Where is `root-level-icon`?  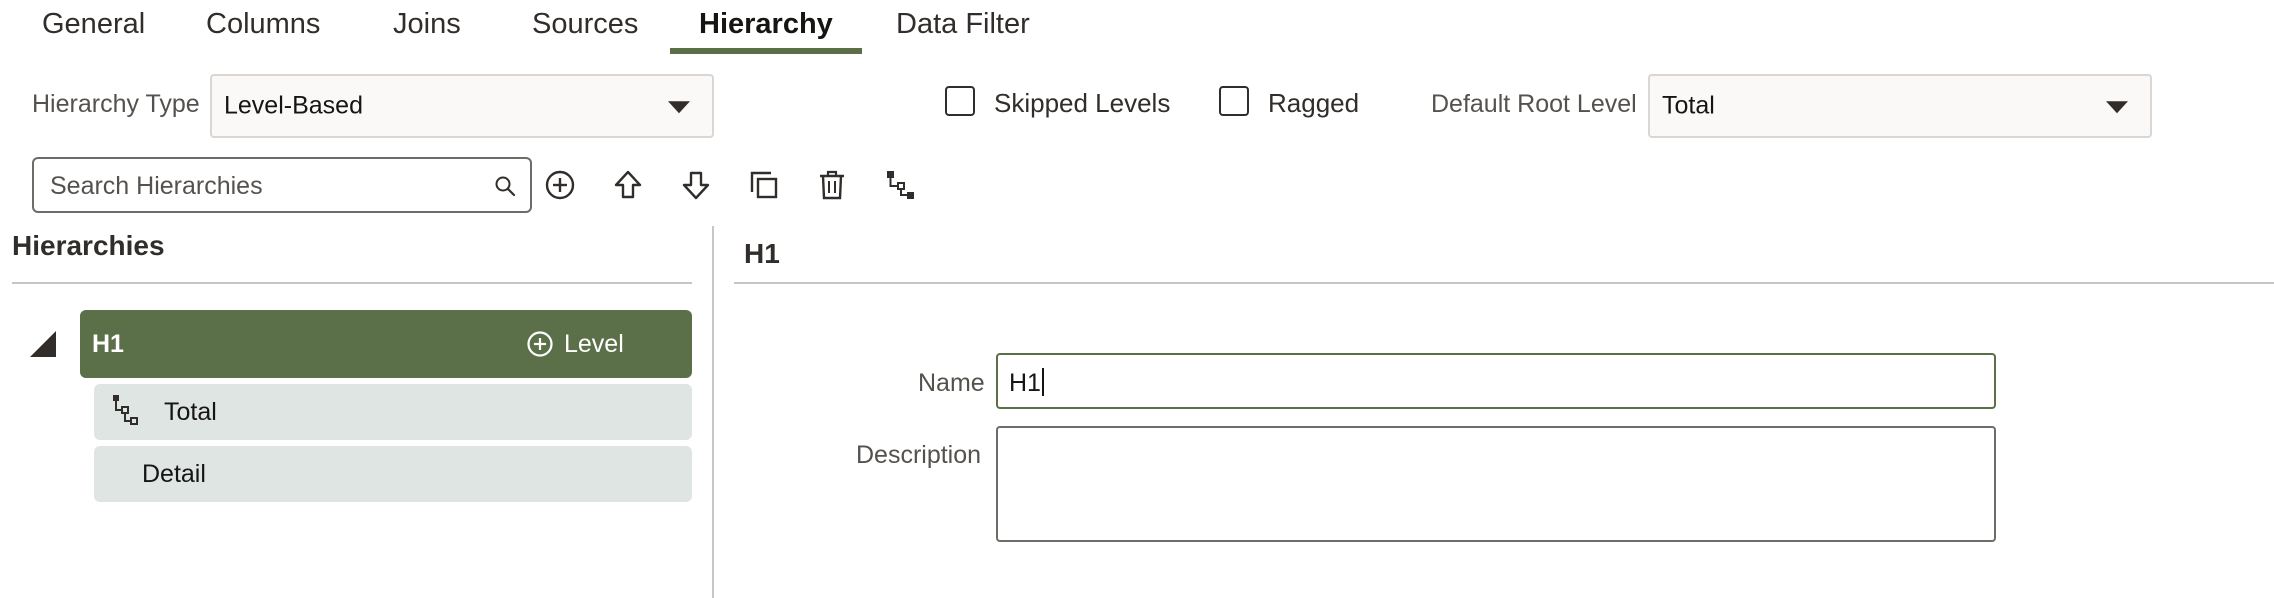 root-level-icon is located at coordinates (125, 410).